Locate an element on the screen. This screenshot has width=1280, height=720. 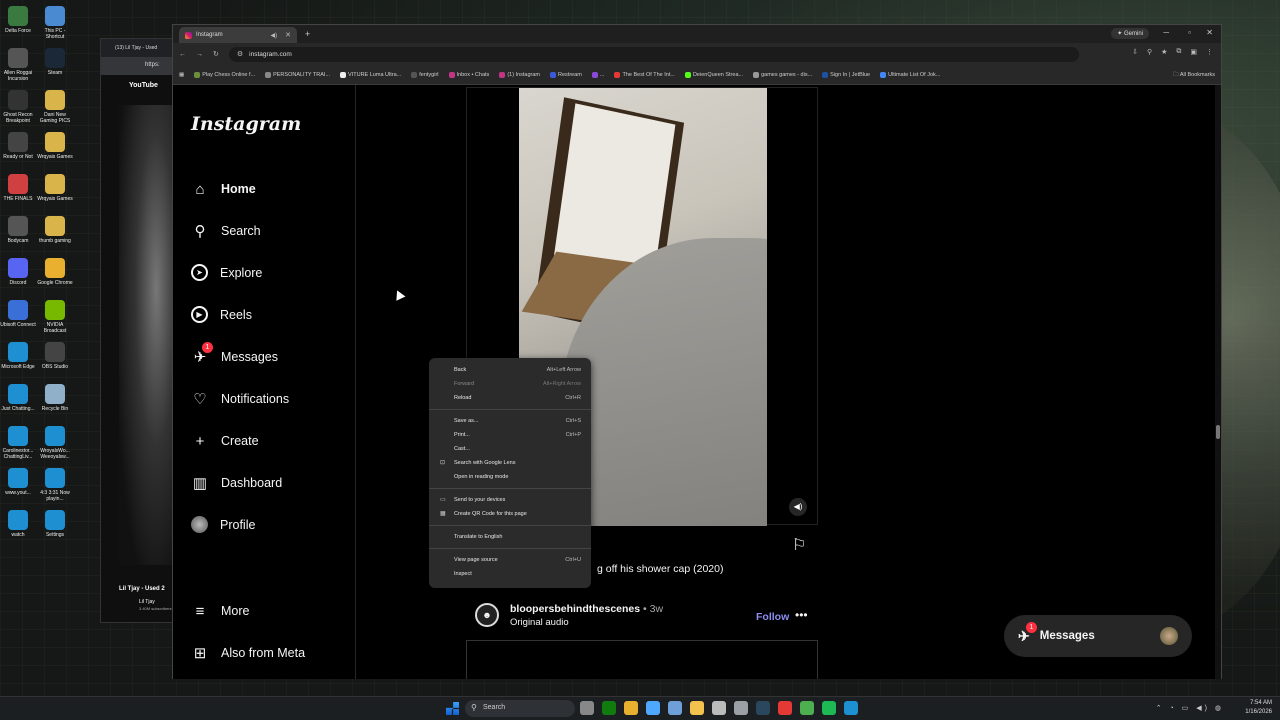
context-menu-item: ▦ Create QR Code for this page is located at coordinates (510, 514).